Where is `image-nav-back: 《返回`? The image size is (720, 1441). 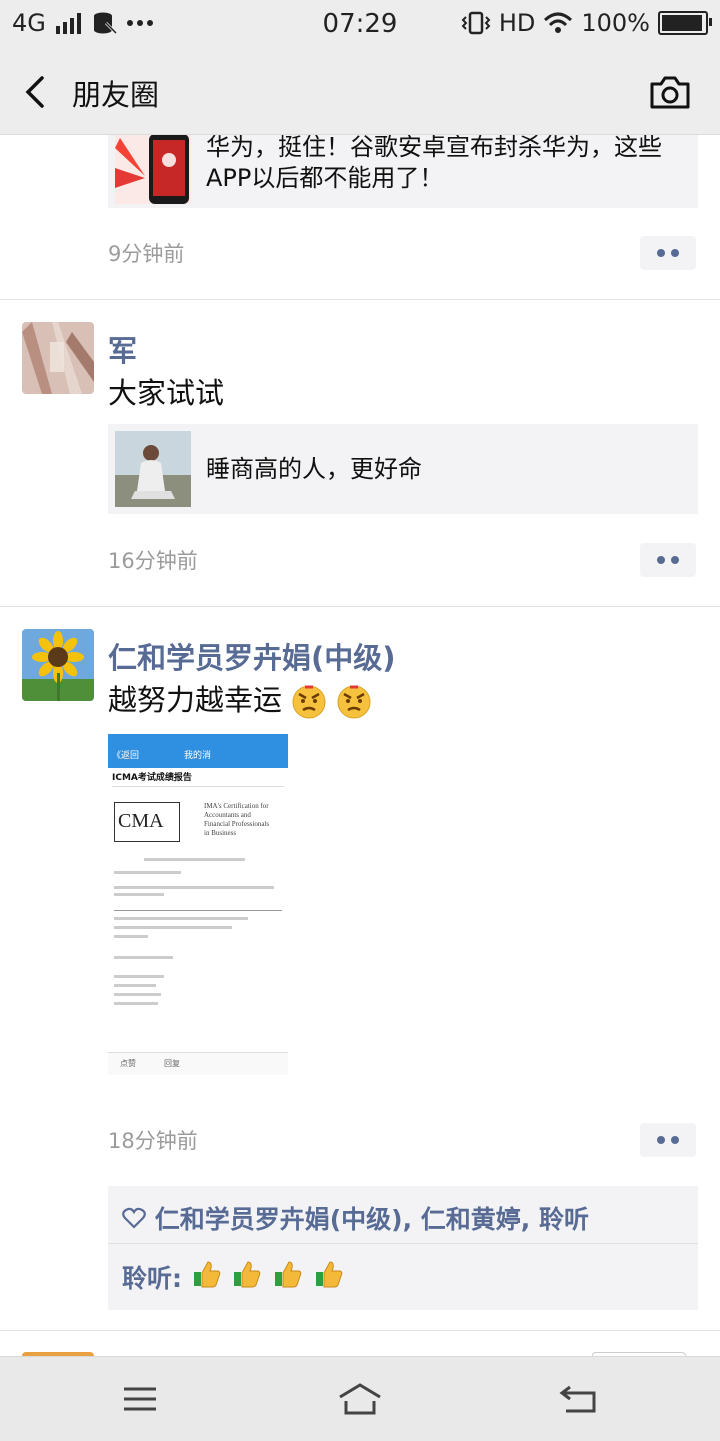
image-nav-back: 《返回 is located at coordinates (126, 756).